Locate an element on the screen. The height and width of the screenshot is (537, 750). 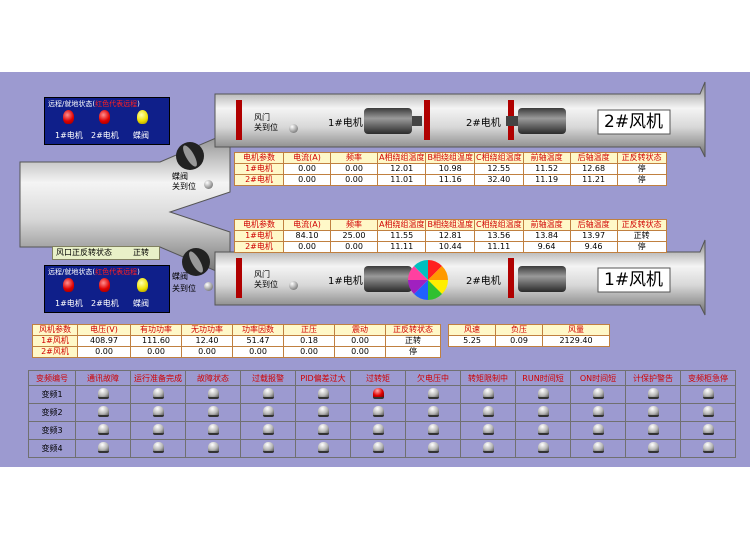
table-row: 变频3 is located at coordinates (382, 430).